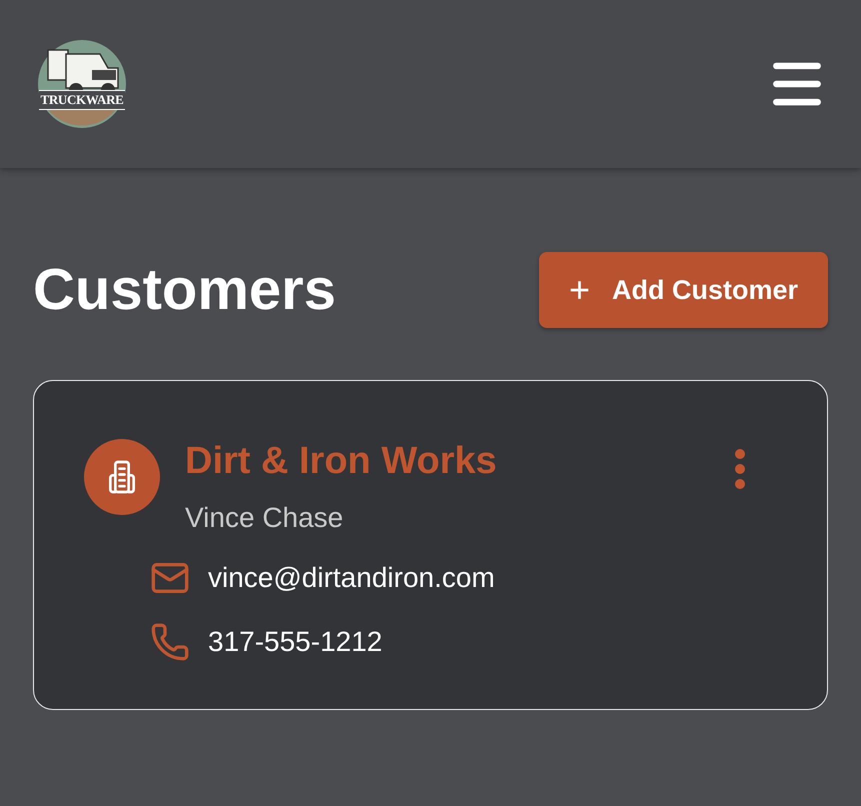  What do you see at coordinates (579, 290) in the screenshot?
I see `plus-icon: +` at bounding box center [579, 290].